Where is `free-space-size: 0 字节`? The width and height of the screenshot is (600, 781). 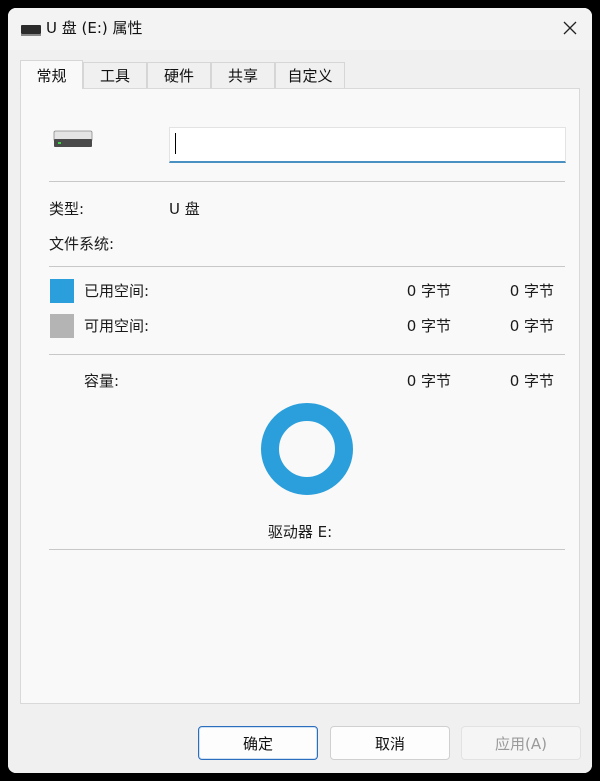
free-space-size: 0 字节 is located at coordinates (531, 326).